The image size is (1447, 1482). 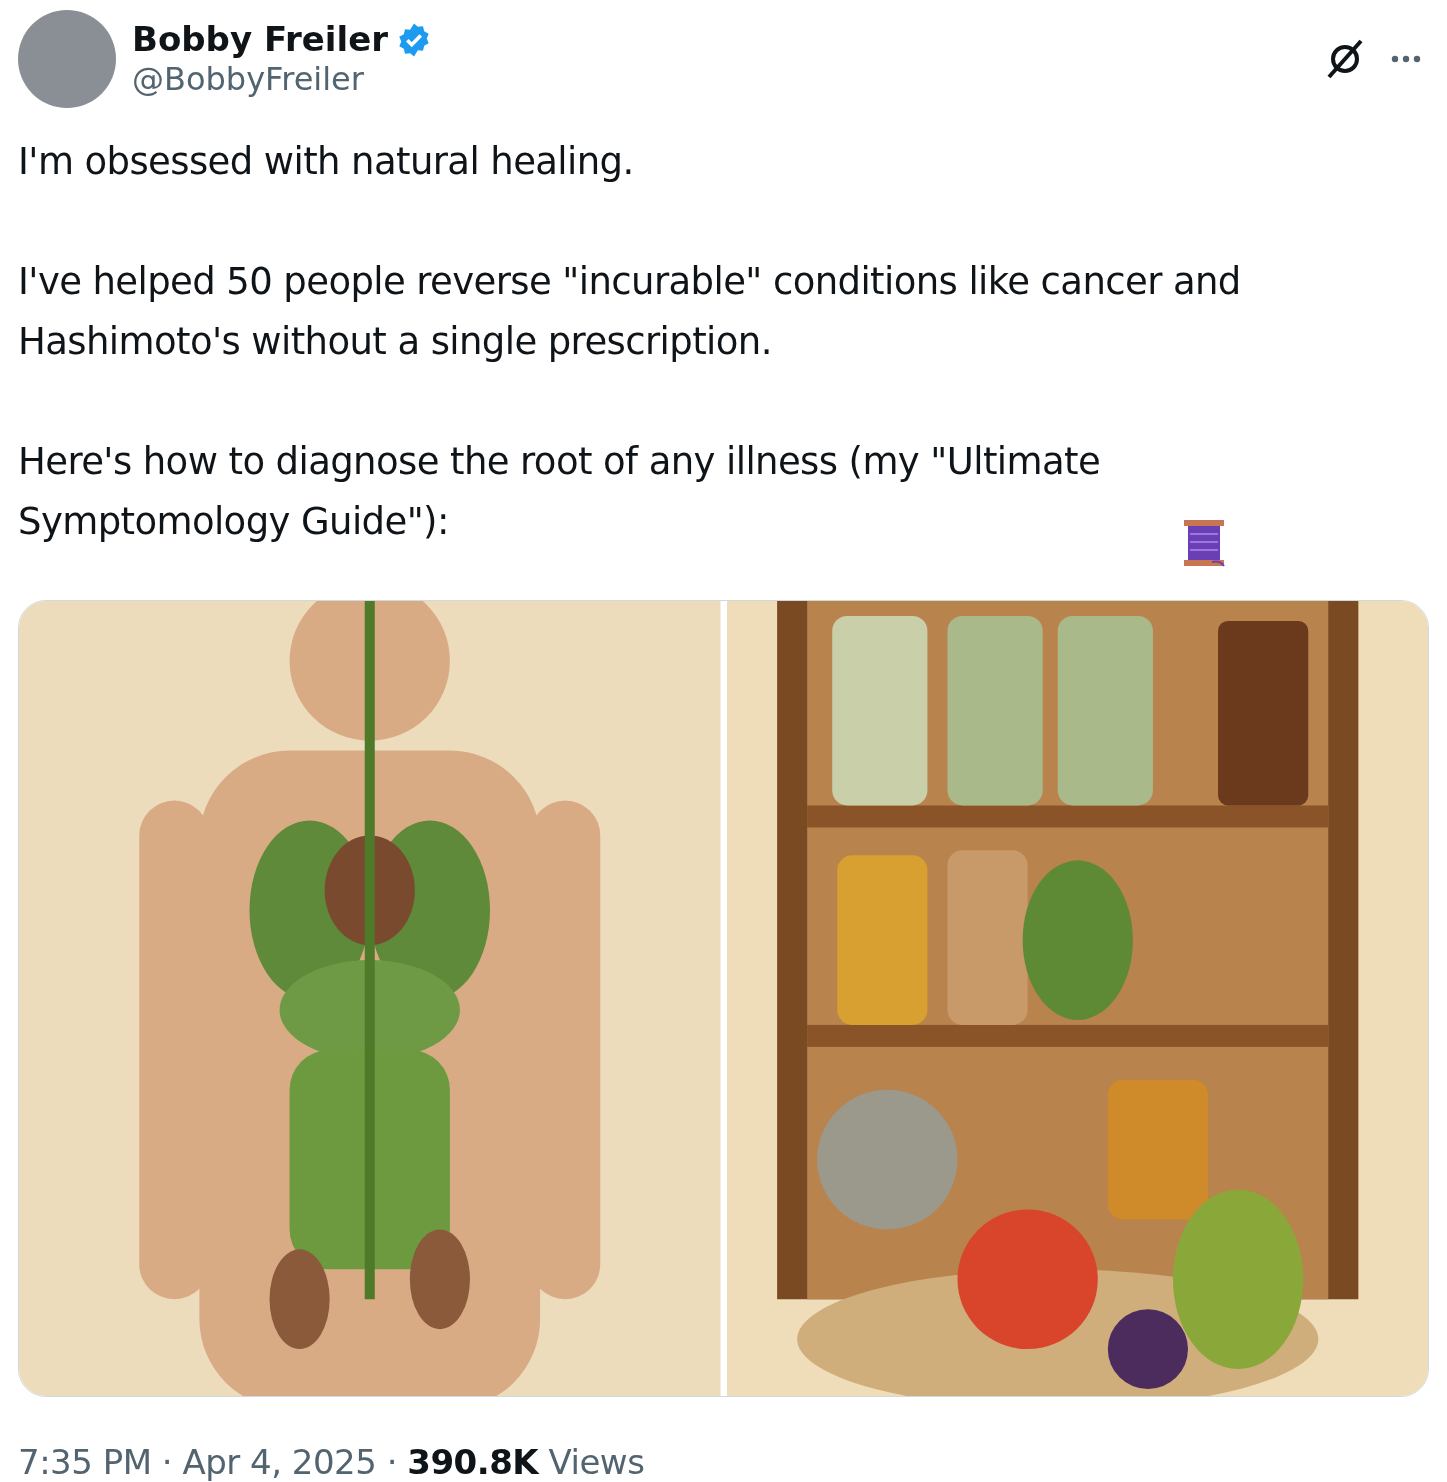 I want to click on tweet-text: I'm obsessed with natural healing., so click(x=326, y=161).